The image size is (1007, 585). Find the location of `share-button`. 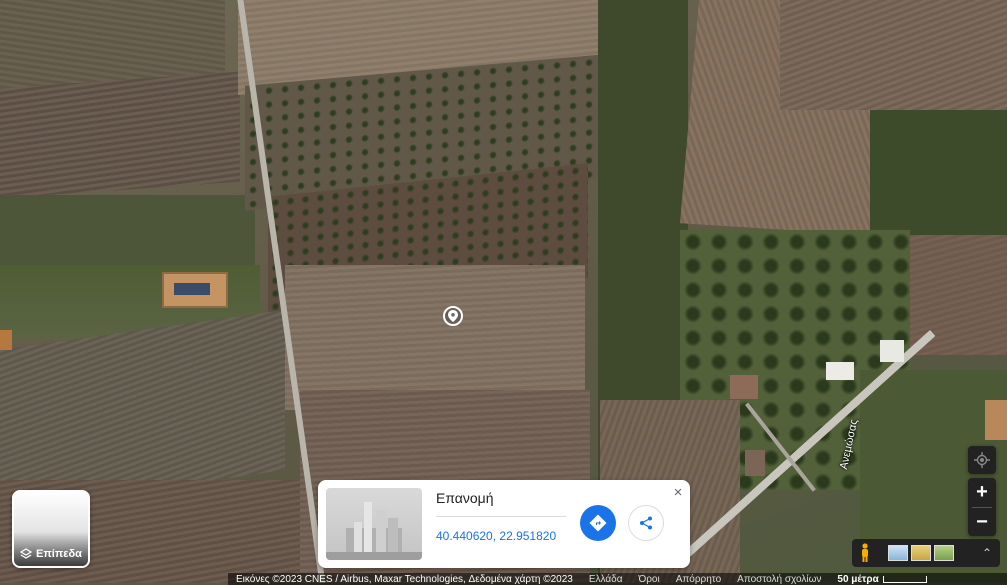

share-button is located at coordinates (646, 523).